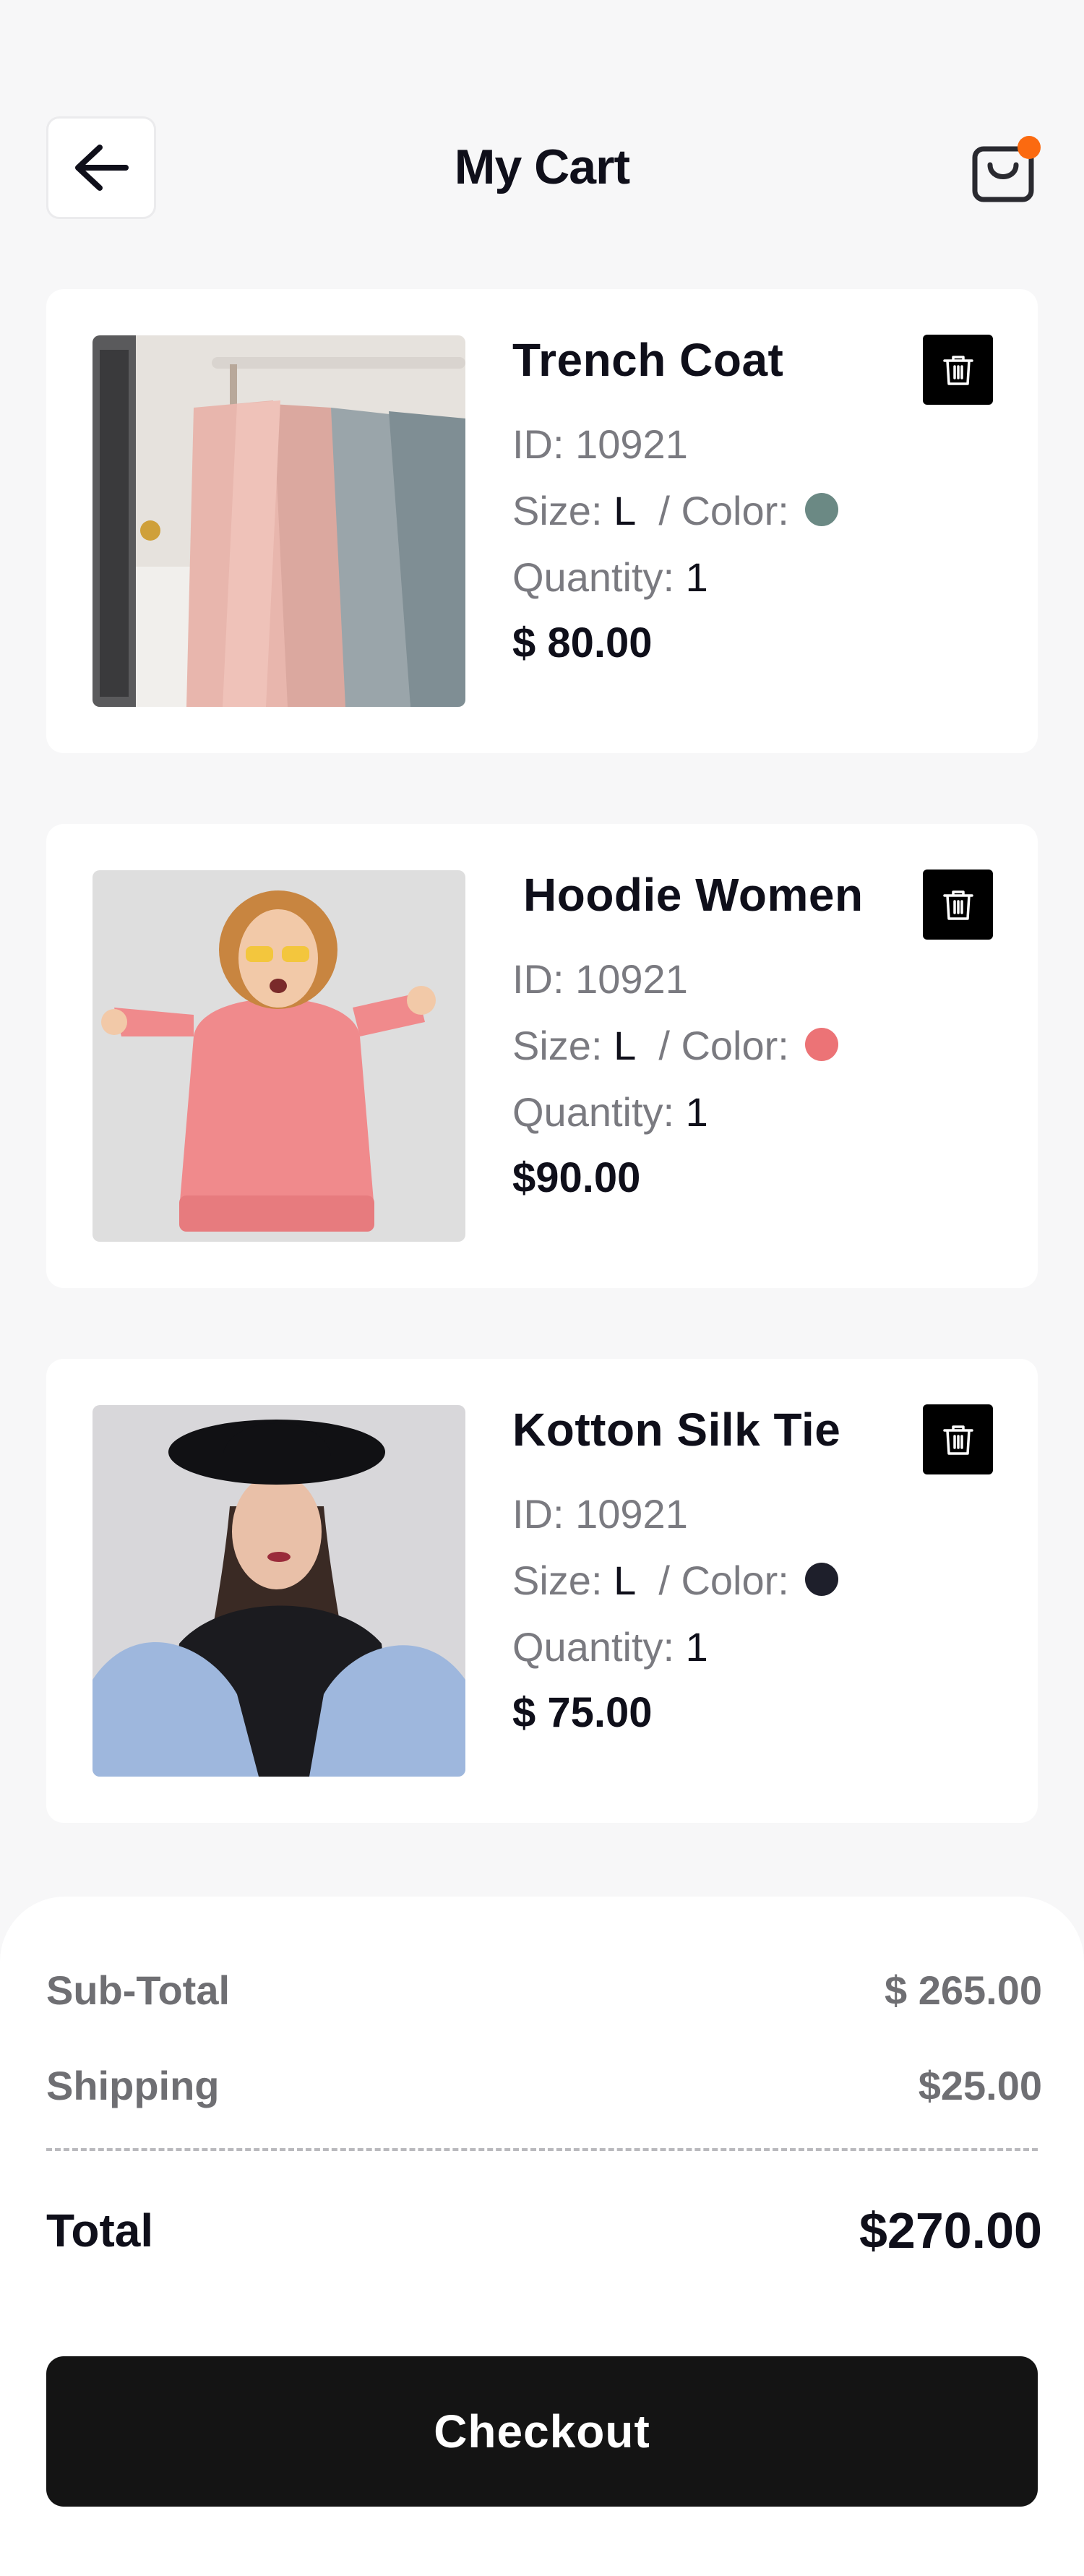 The height and width of the screenshot is (2576, 1084). What do you see at coordinates (980, 2085) in the screenshot?
I see `shipping-value: $25.00` at bounding box center [980, 2085].